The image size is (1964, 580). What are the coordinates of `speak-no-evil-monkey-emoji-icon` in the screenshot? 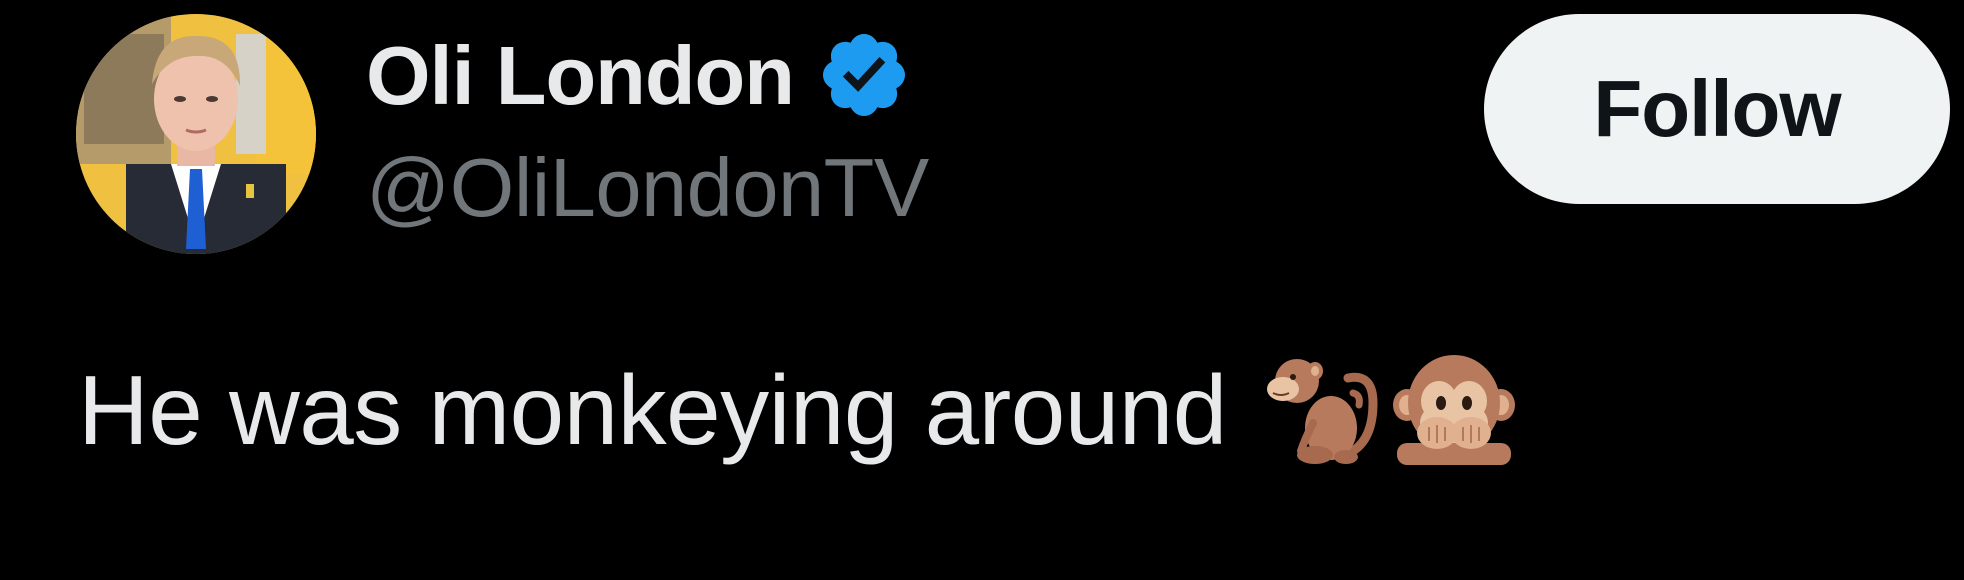 It's located at (1454, 410).